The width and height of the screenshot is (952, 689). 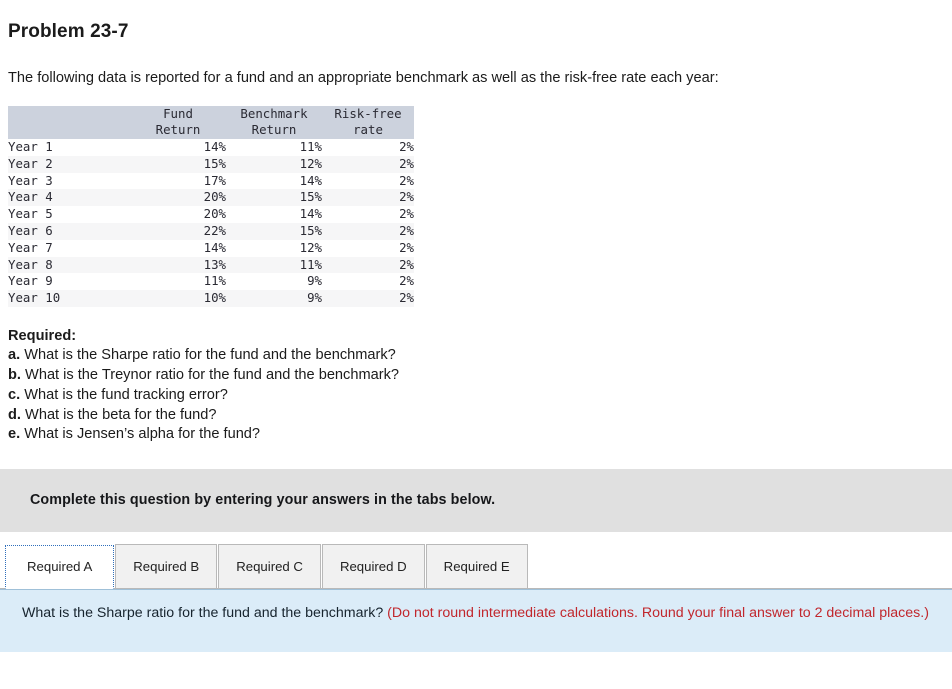 I want to click on row-label: Year 8, so click(x=30, y=264).